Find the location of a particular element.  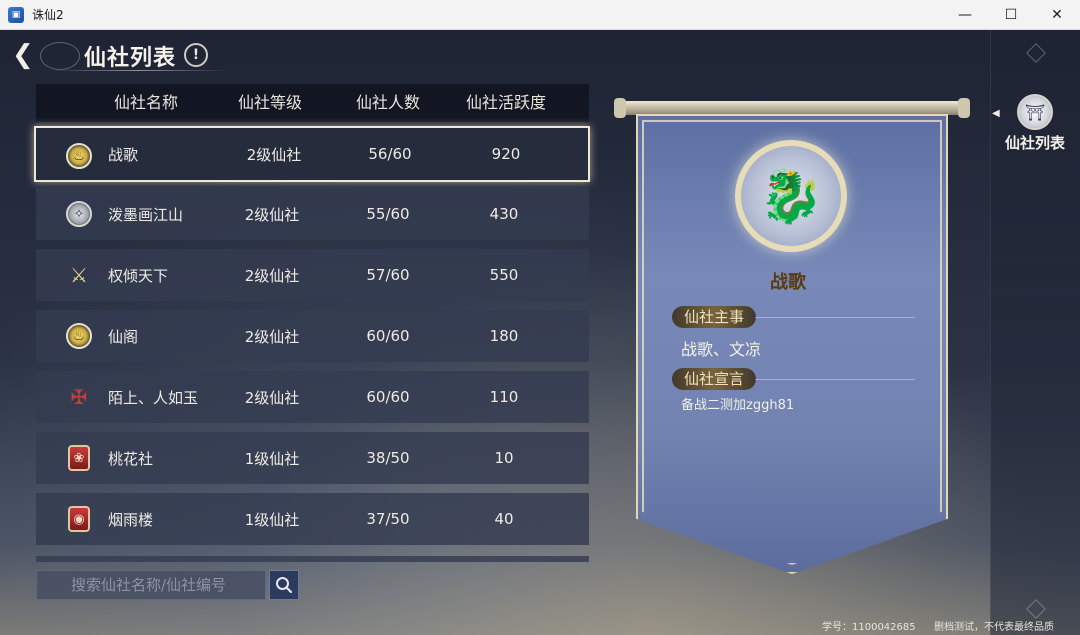

guild-name: 仙阁 is located at coordinates (123, 336).